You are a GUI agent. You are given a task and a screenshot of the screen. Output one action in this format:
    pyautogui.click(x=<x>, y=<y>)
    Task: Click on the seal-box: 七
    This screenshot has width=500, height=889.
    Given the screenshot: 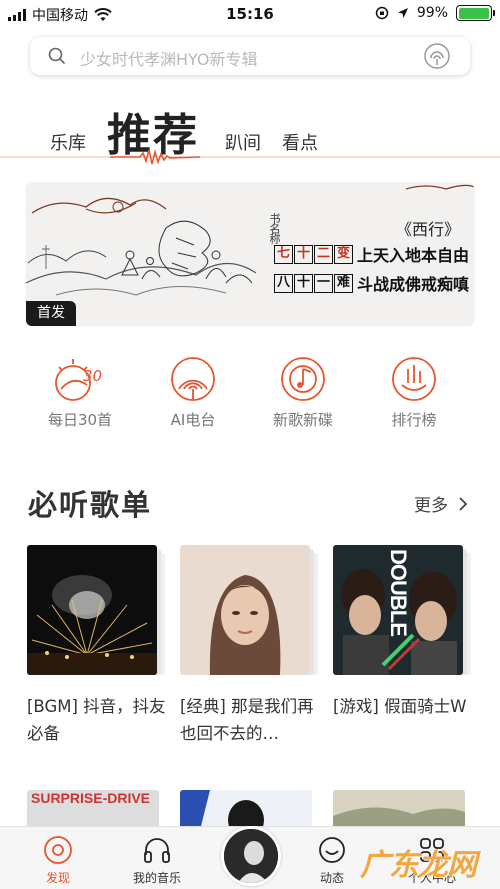 What is the action you would take?
    pyautogui.click(x=283, y=254)
    